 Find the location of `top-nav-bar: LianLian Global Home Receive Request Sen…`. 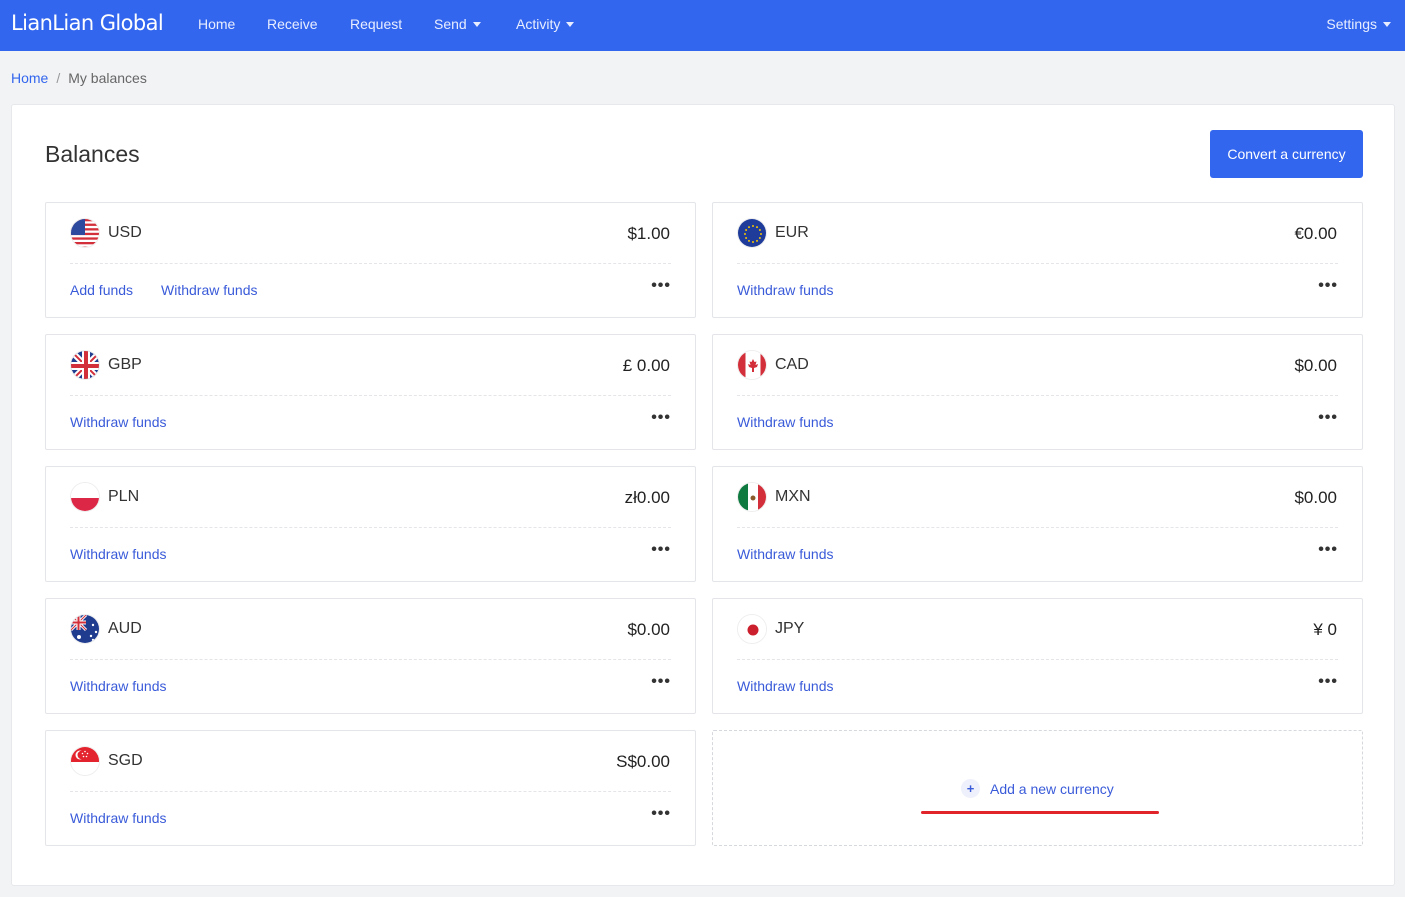

top-nav-bar: LianLian Global Home Receive Request Sen… is located at coordinates (702, 25).